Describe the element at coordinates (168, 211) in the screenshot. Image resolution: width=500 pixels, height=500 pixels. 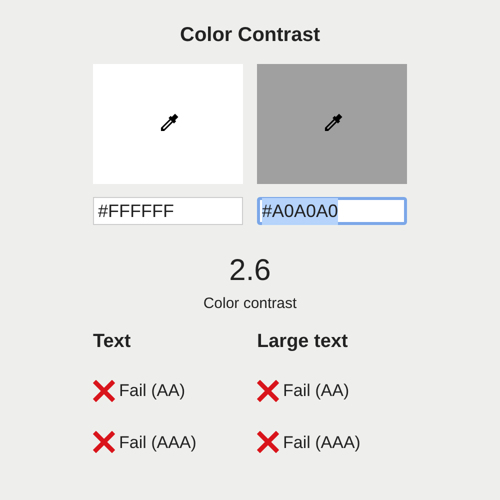
I see `hex-input-field: #FFFFFF` at that location.